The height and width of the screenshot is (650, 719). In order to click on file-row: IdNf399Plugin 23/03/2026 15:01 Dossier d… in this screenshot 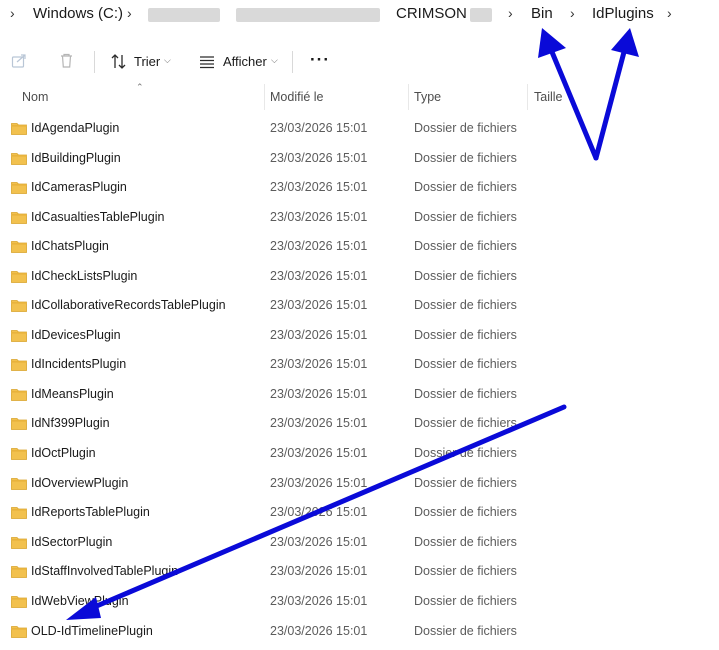, I will do `click(359, 423)`.